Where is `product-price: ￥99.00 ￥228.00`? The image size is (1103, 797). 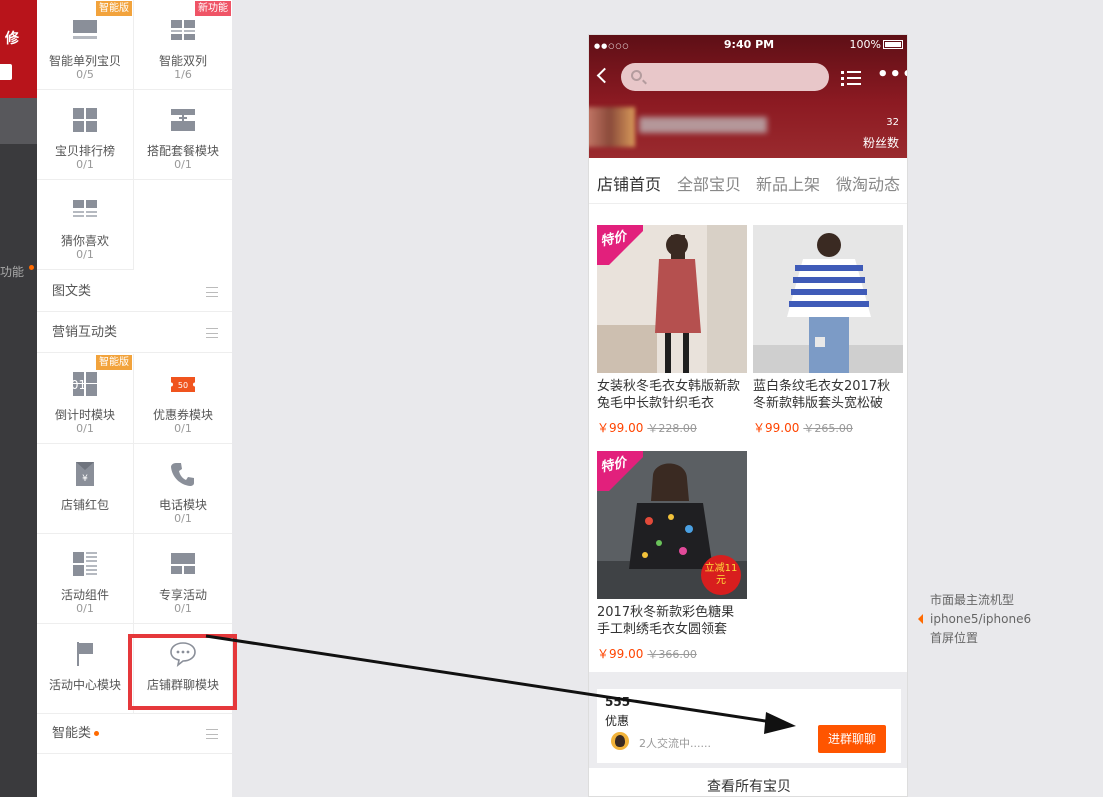 product-price: ￥99.00 ￥228.00 is located at coordinates (647, 428).